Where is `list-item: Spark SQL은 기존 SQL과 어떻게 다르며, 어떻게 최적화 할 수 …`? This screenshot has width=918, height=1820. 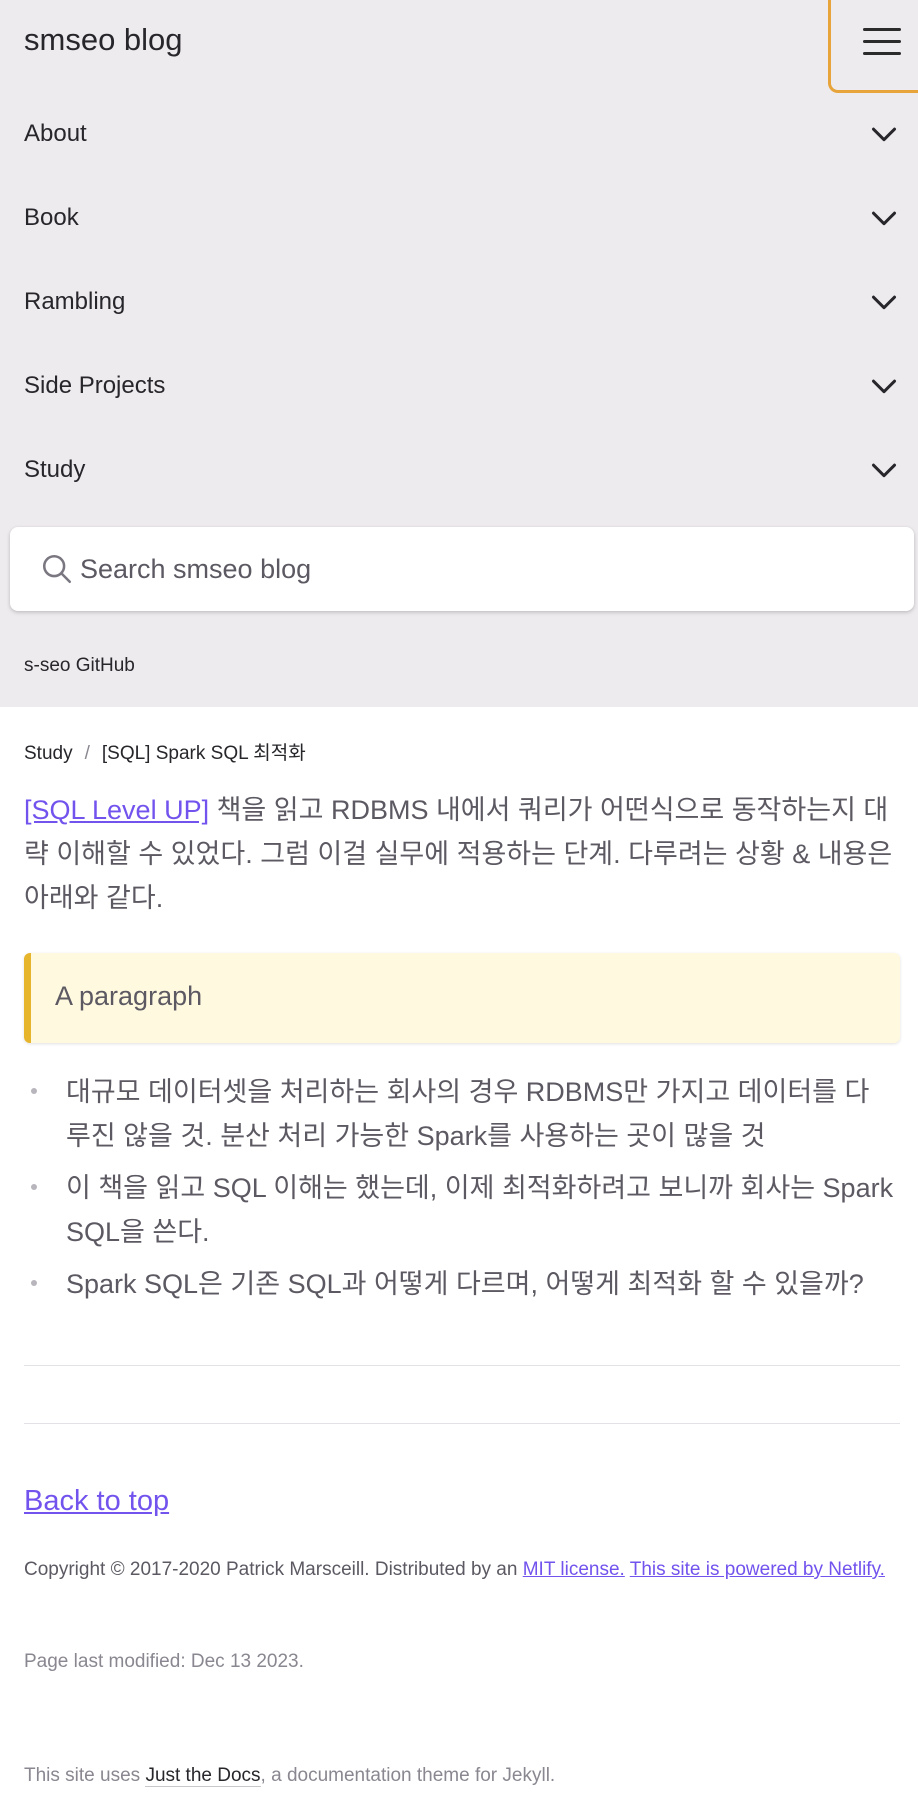
list-item: Spark SQL은 기존 SQL과 어떻게 다르며, 어떻게 최적화 할 수 … is located at coordinates (459, 1284).